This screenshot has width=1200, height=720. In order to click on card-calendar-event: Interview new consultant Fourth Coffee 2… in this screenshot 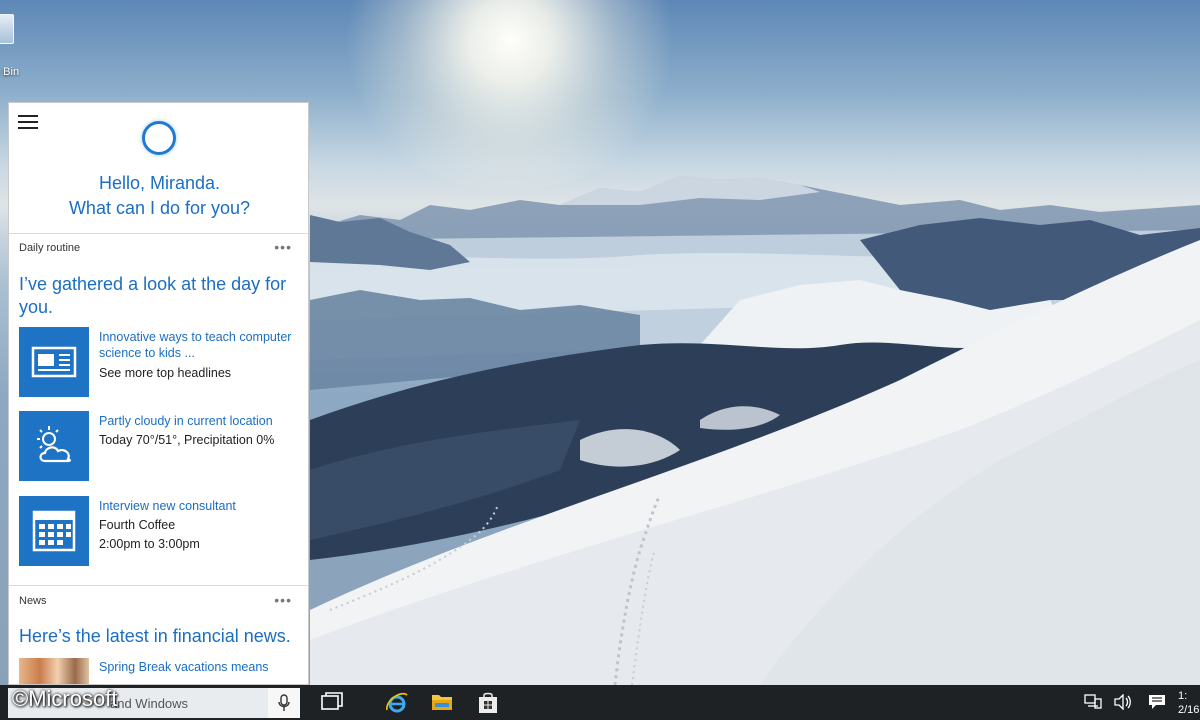, I will do `click(161, 532)`.